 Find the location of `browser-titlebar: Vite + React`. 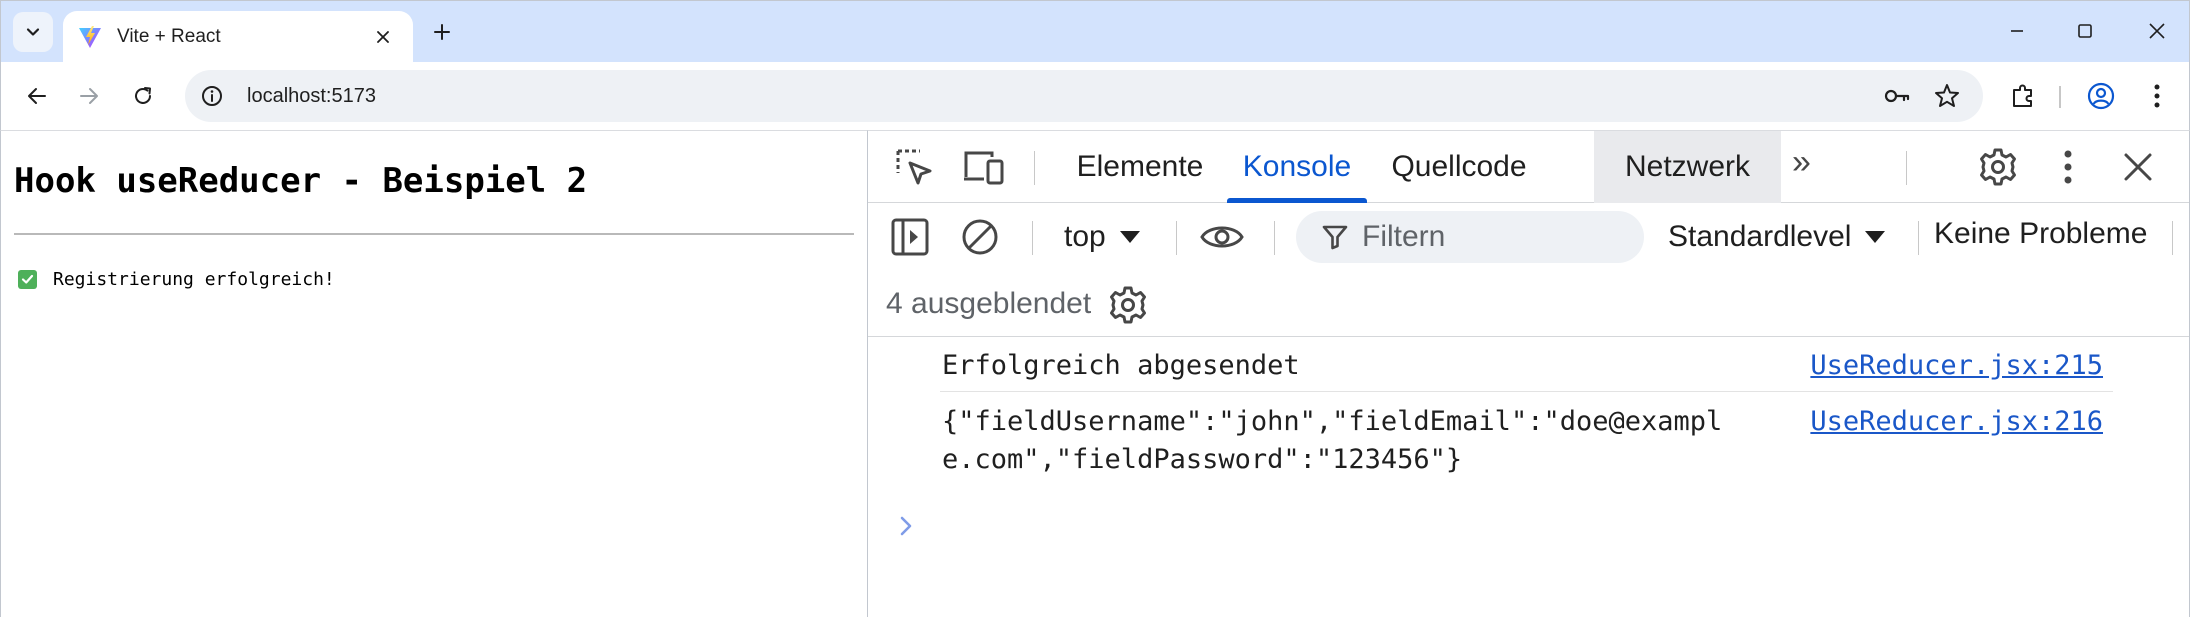

browser-titlebar: Vite + React is located at coordinates (1095, 31).